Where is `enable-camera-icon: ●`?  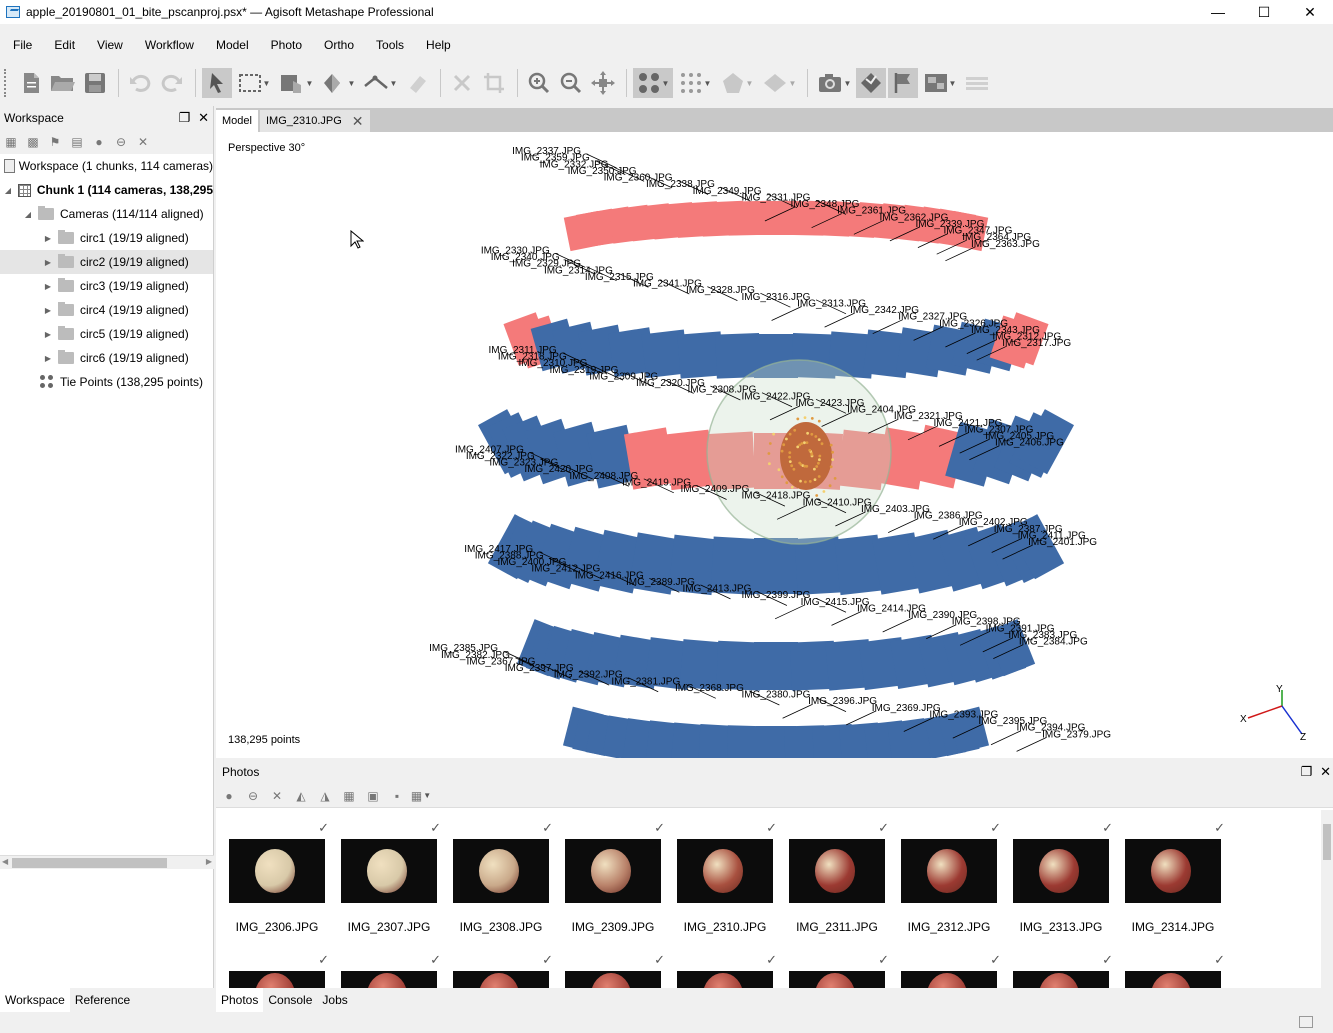 enable-camera-icon: ● is located at coordinates (229, 796).